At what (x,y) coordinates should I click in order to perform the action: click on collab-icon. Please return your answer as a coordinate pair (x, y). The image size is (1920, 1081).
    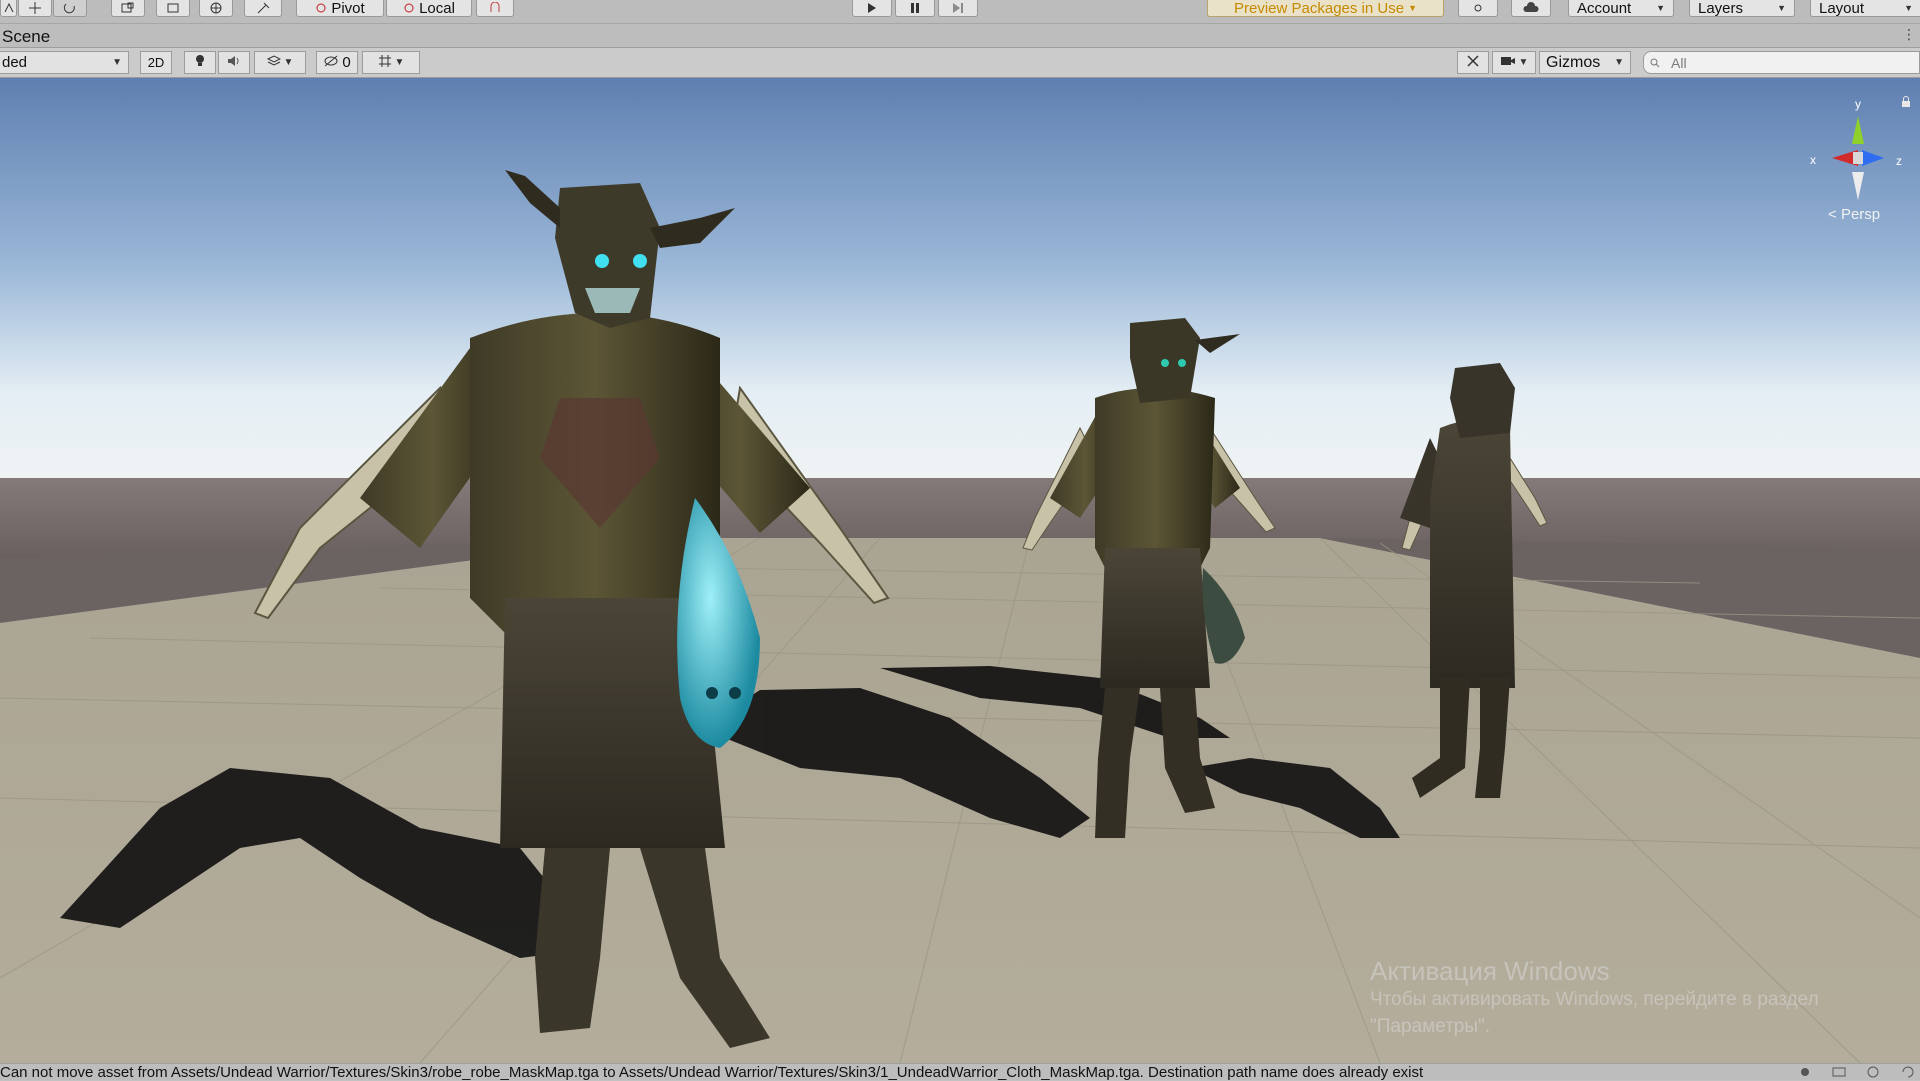
    Looking at the image, I should click on (1478, 8).